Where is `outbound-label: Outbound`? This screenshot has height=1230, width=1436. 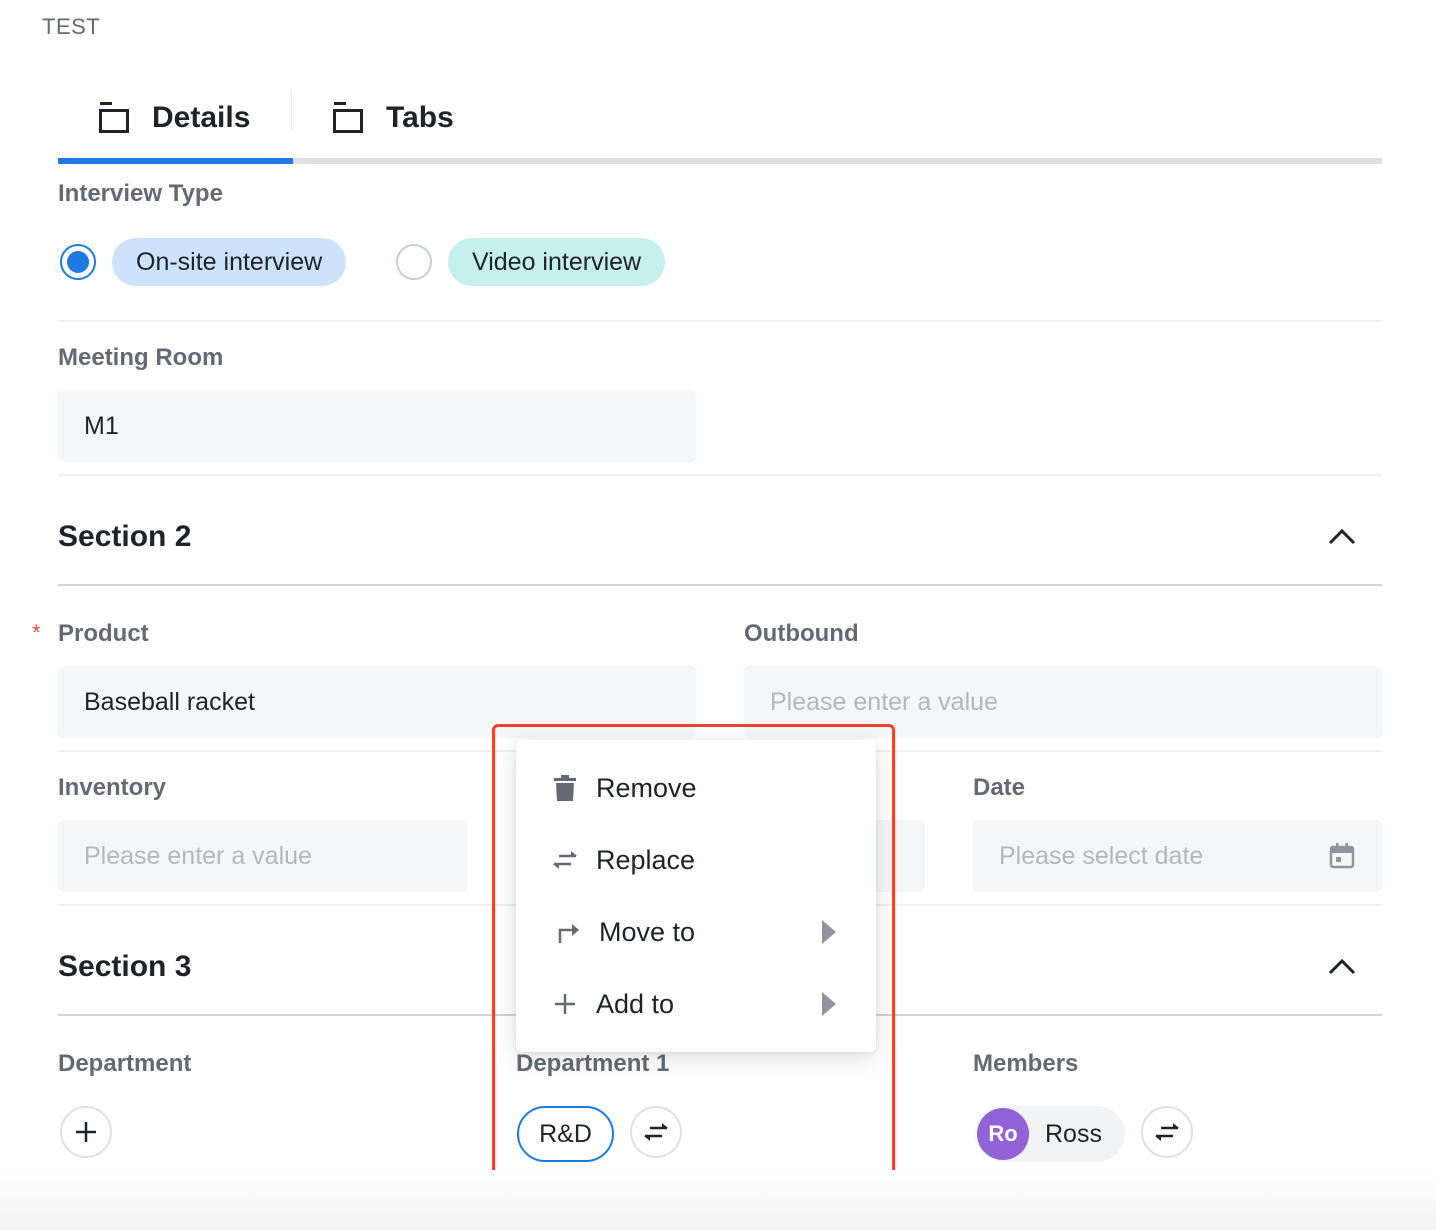 outbound-label: Outbound is located at coordinates (801, 633).